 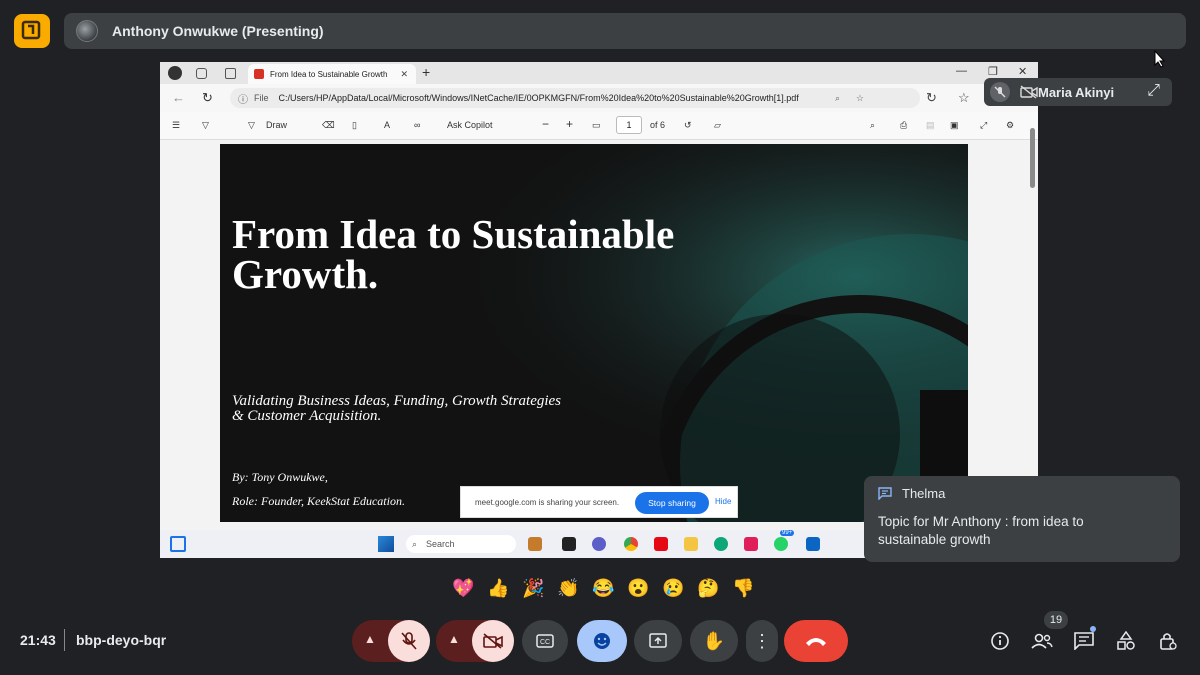 I want to click on rotate-icon: ↺, so click(x=688, y=125).